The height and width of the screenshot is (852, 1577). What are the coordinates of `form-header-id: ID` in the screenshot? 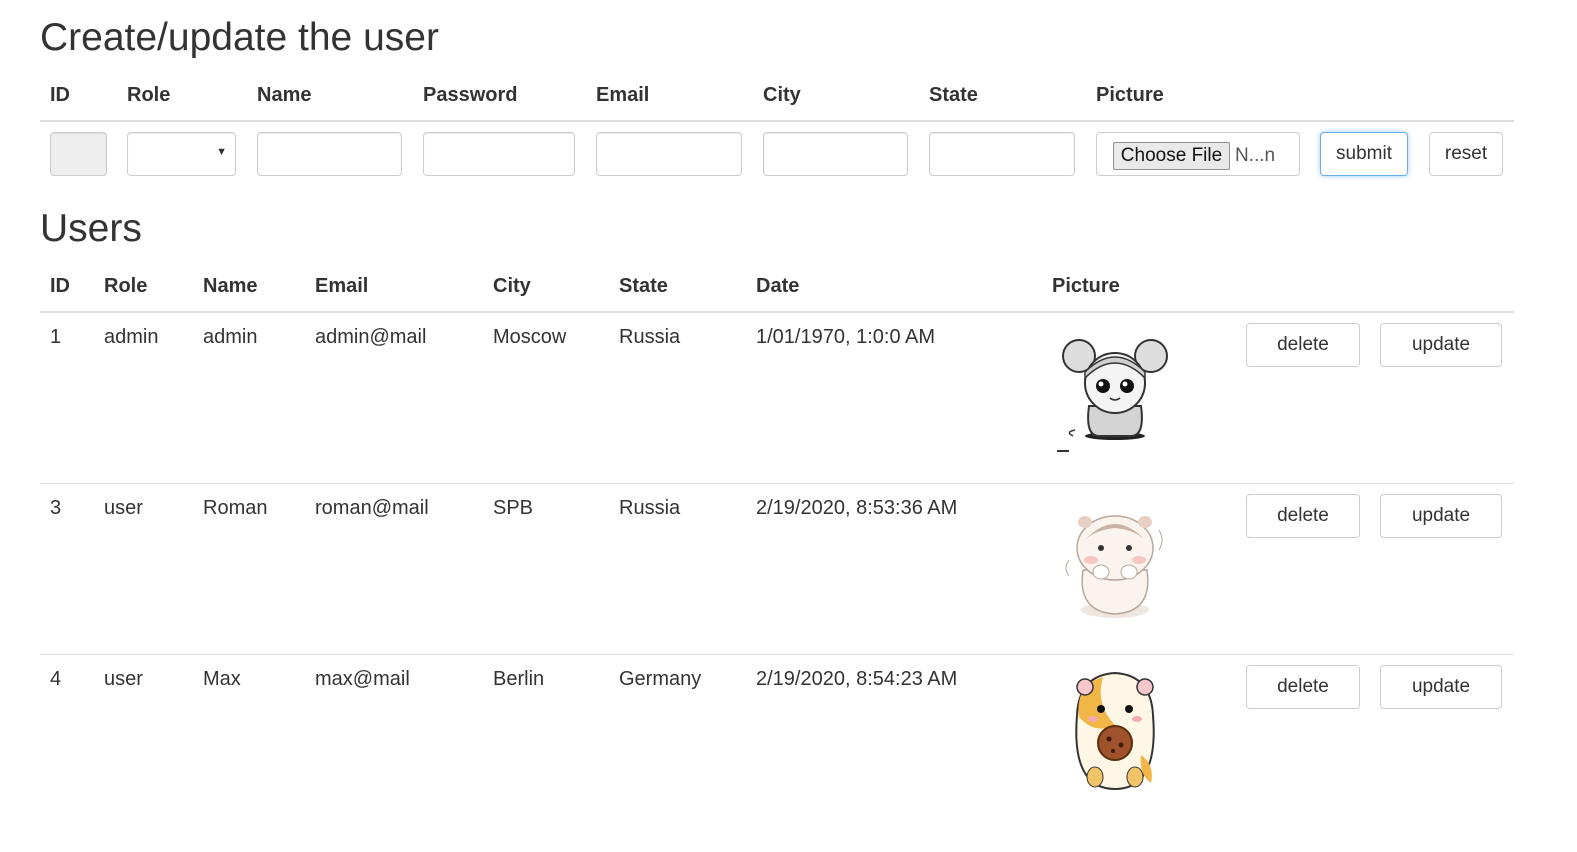 It's located at (60, 95).